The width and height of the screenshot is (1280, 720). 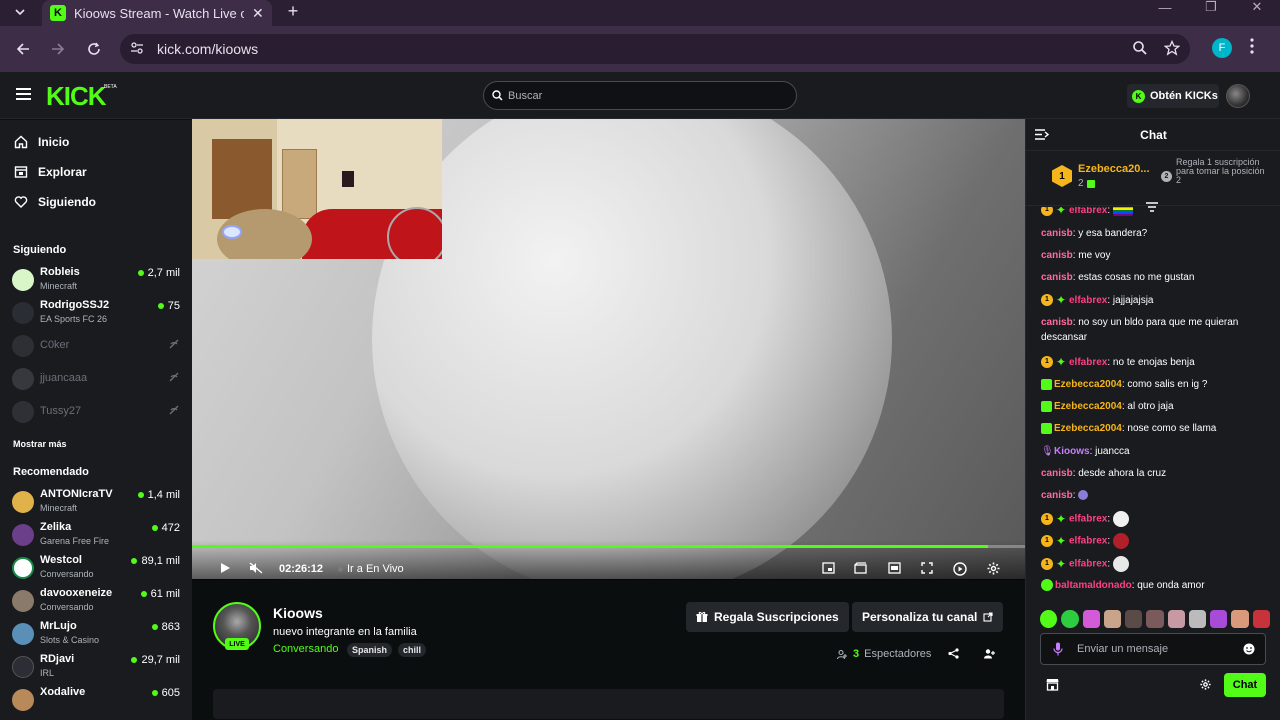 I want to click on zoom-icon, so click(x=1140, y=48).